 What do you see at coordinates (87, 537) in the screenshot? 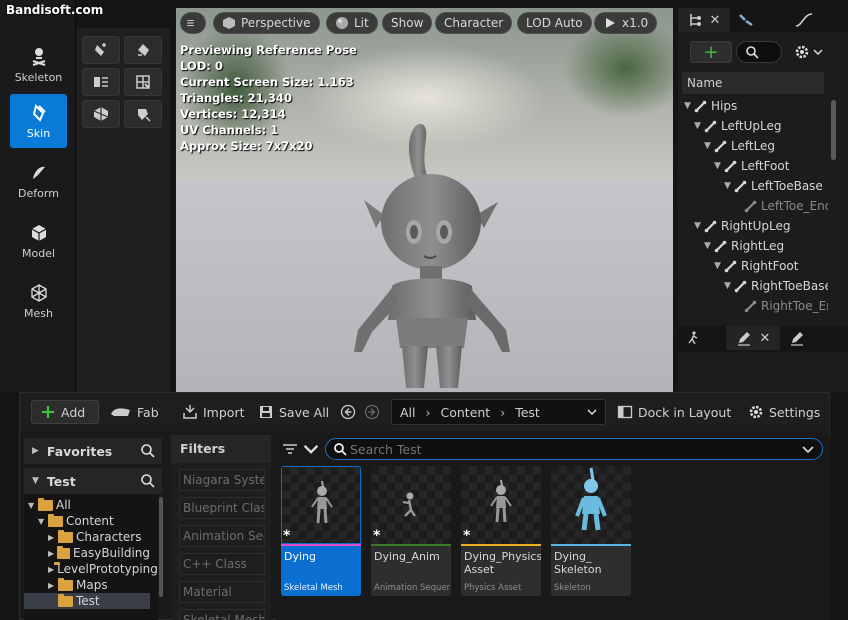
I see `folder-row: ▶ Characters` at bounding box center [87, 537].